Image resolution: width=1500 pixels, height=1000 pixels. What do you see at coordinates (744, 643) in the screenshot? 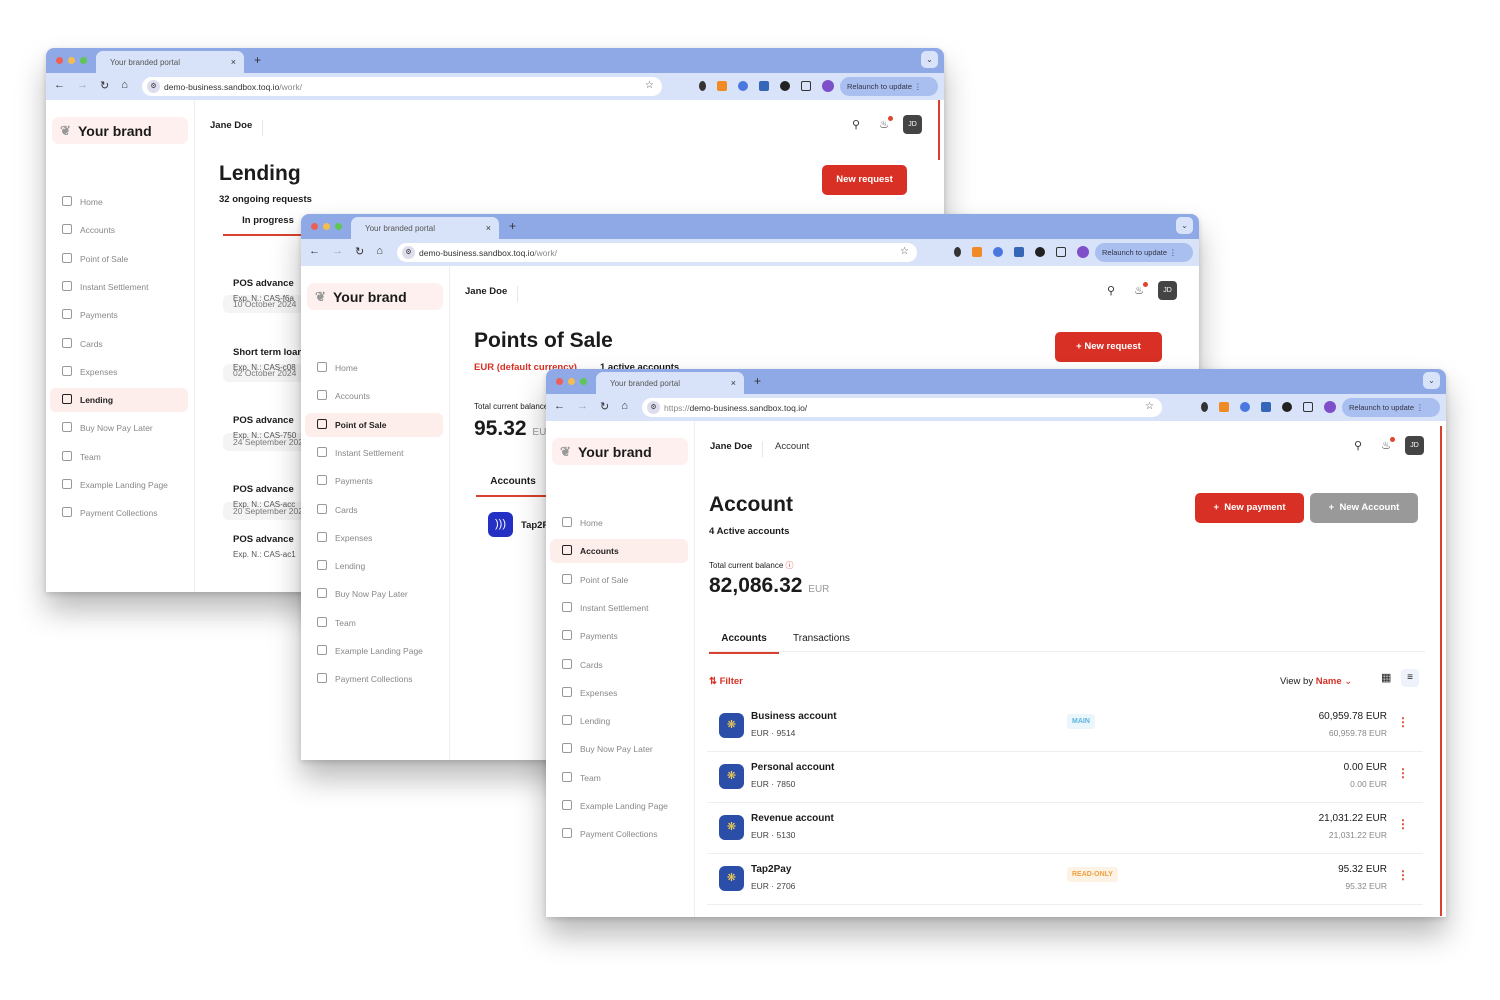
I see `tab-accounts: Accounts` at bounding box center [744, 643].